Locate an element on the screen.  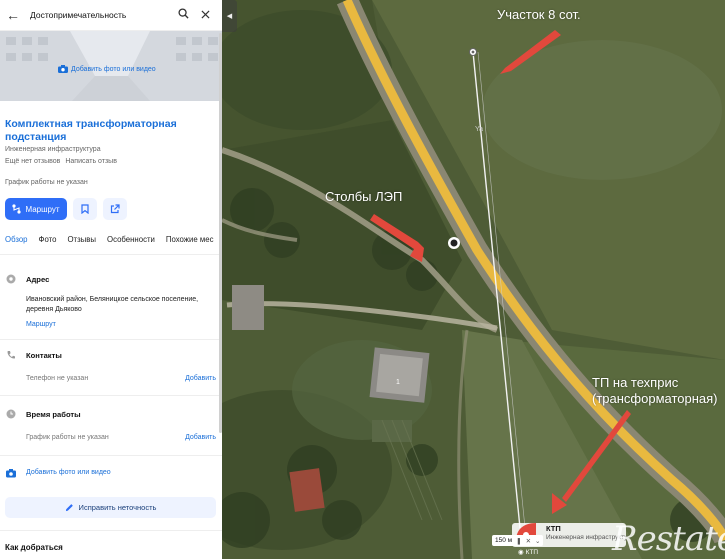
add-media-link: Добавить фото или видео is located at coordinates (68, 472).